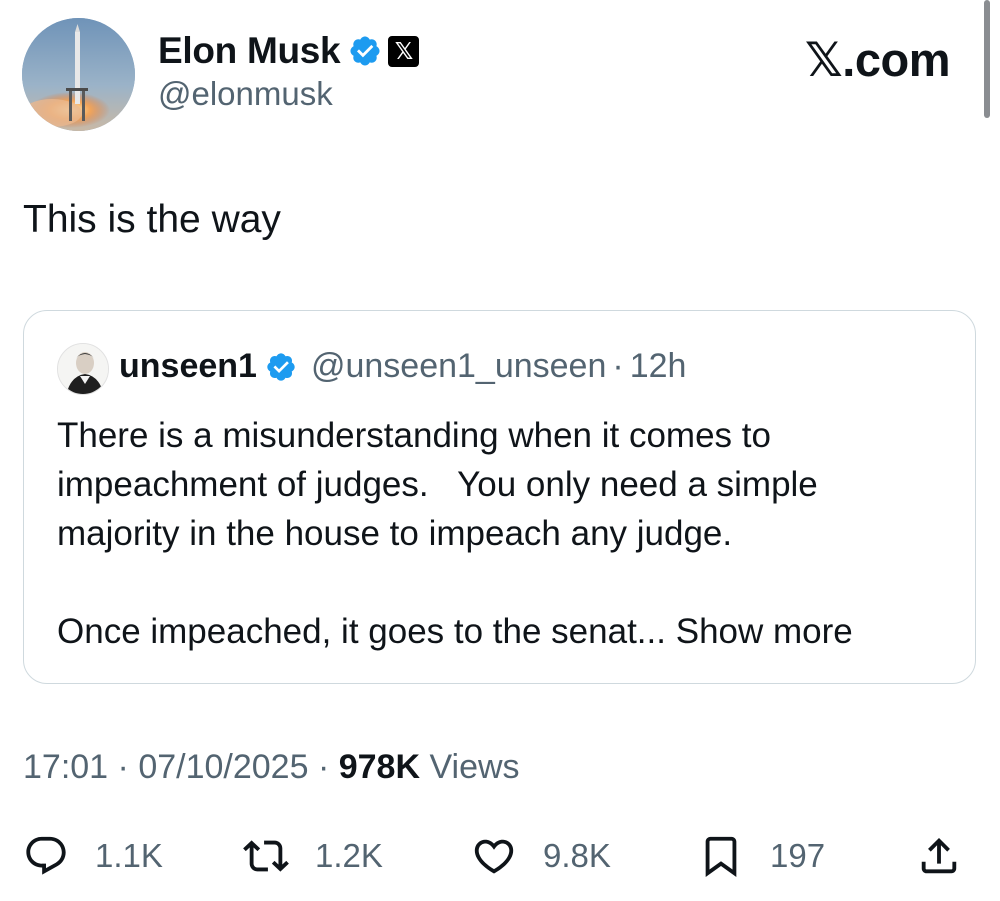 Image resolution: width=1000 pixels, height=901 pixels. I want to click on author-avatar, so click(78, 74).